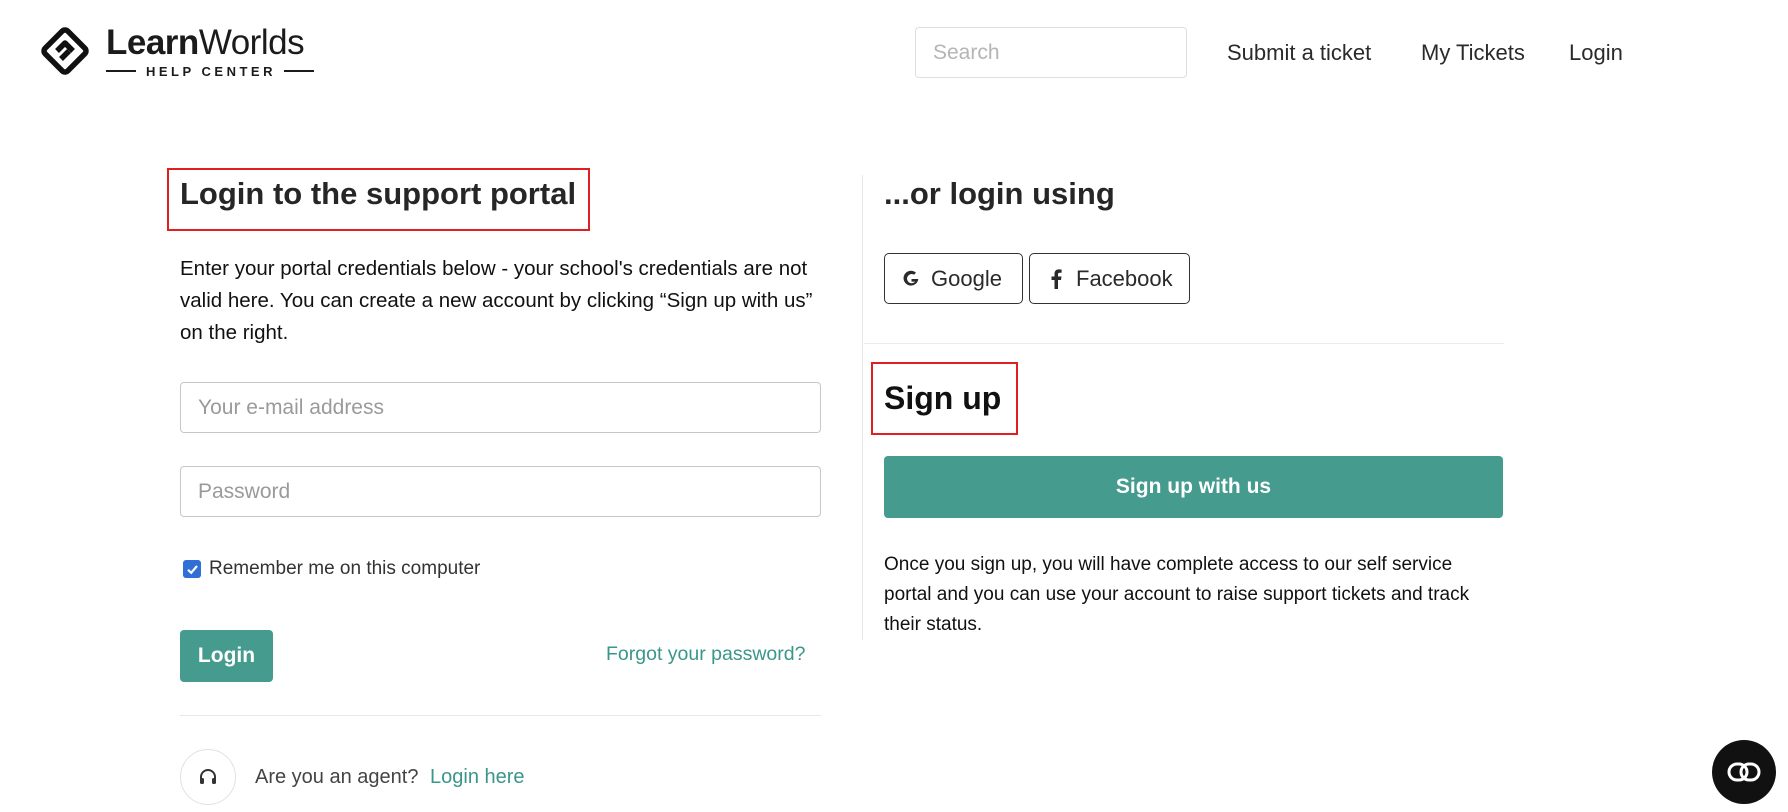 Image resolution: width=1788 pixels, height=812 pixels. Describe the element at coordinates (205, 42) in the screenshot. I see `logo-brand: LearnWorlds` at that location.